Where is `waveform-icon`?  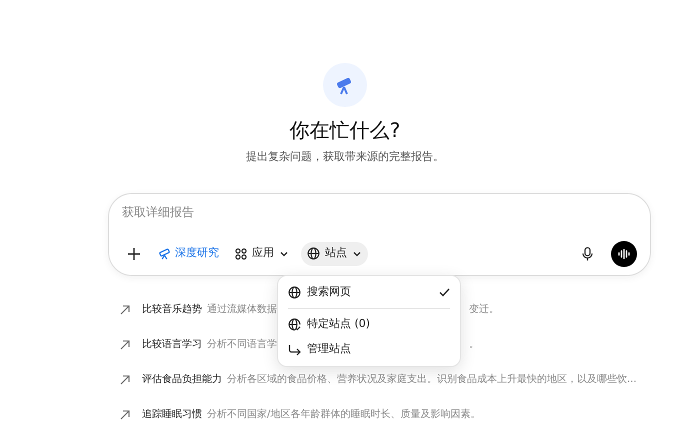 waveform-icon is located at coordinates (624, 253).